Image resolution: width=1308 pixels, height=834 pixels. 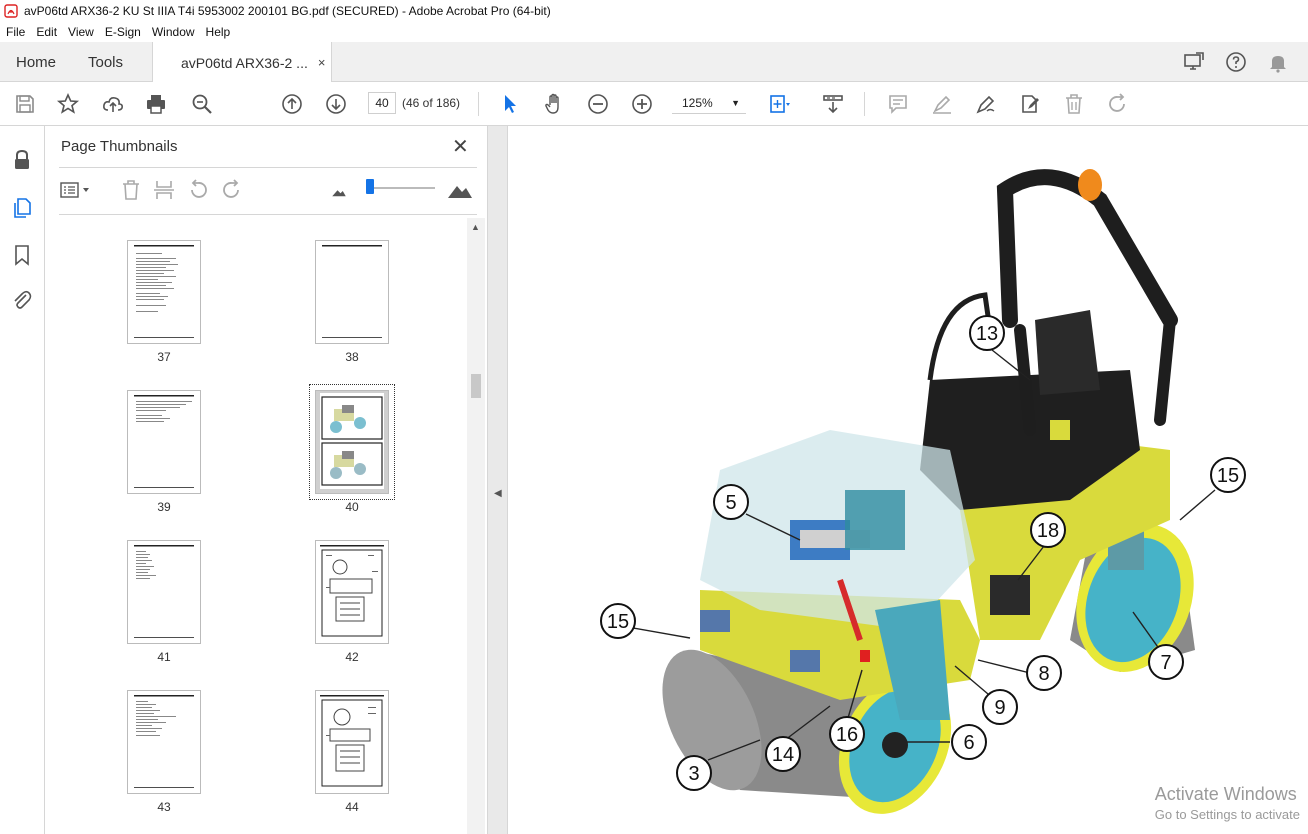 I want to click on scrollbar-thumb, so click(x=476, y=386).